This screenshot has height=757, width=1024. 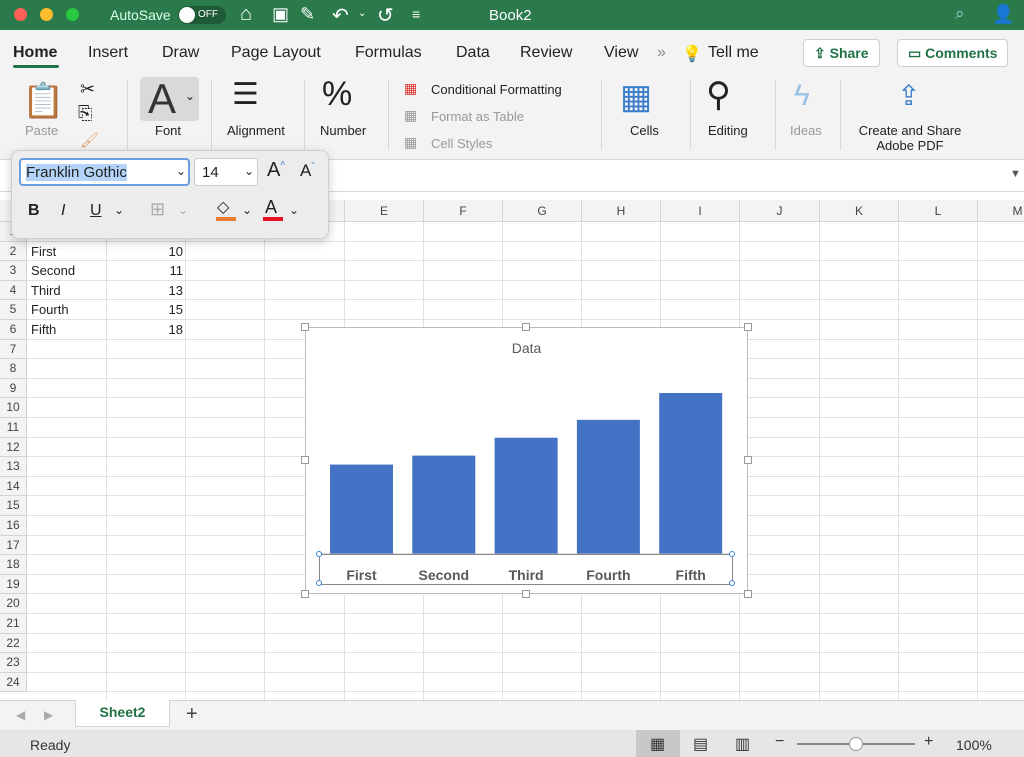 I want to click on column-header-G: G, so click(x=542, y=211).